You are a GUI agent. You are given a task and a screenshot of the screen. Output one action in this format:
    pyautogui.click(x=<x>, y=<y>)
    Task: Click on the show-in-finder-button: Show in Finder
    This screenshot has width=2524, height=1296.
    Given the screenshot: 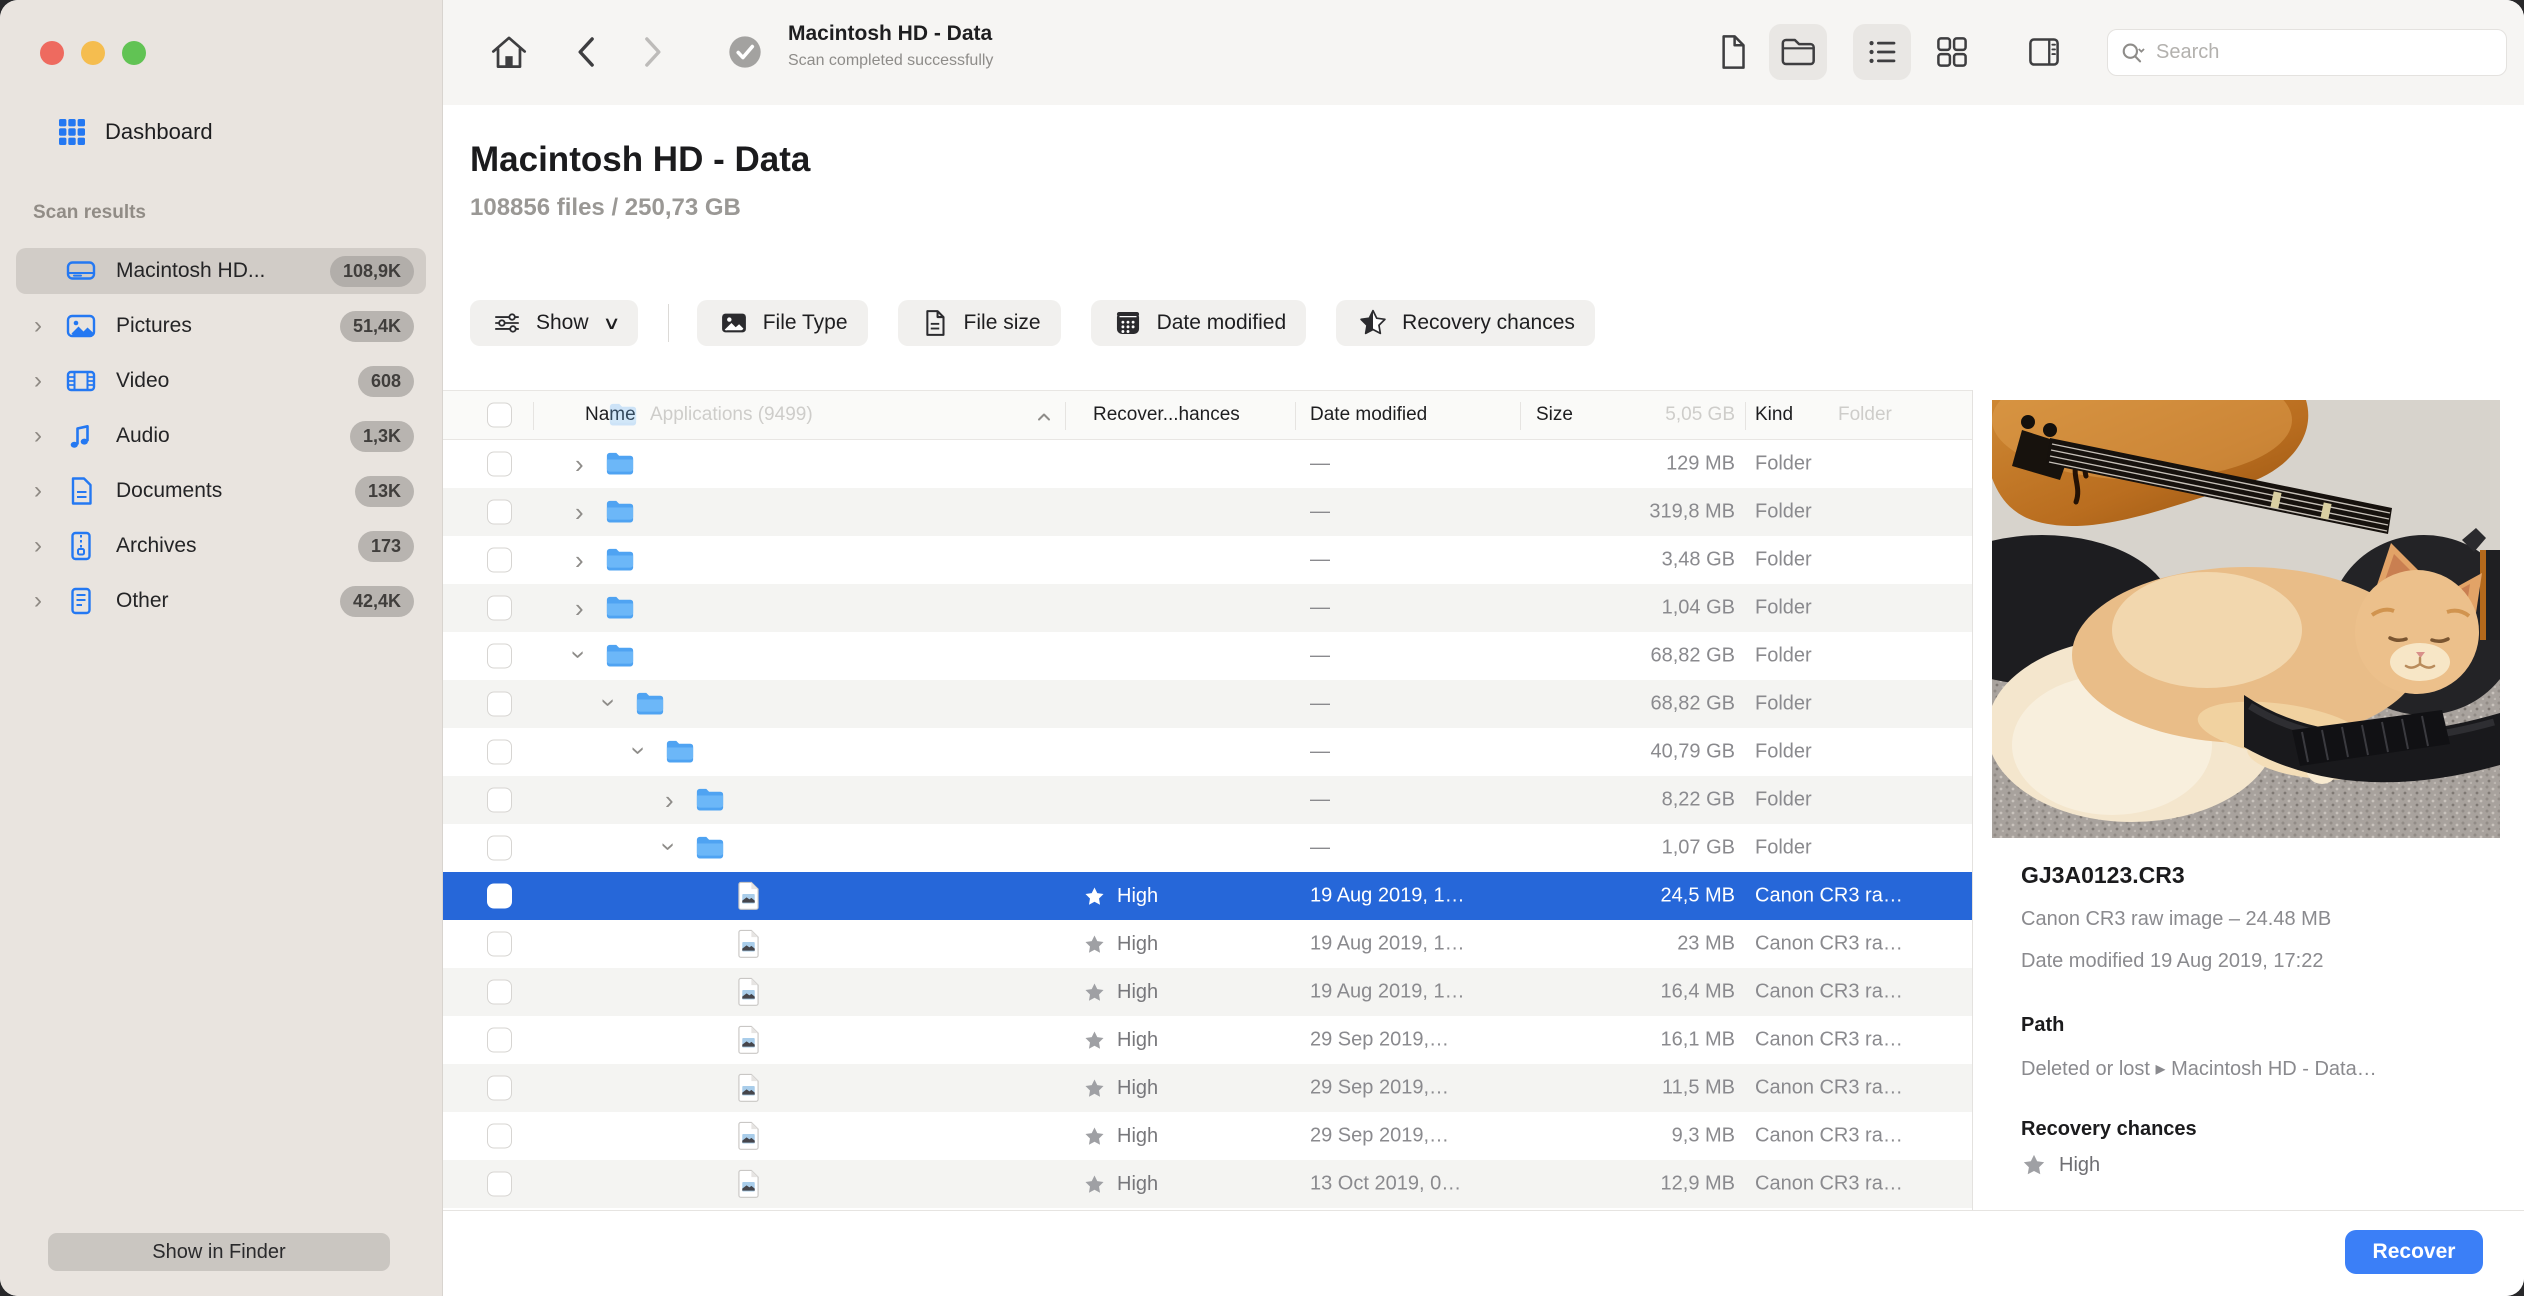 What is the action you would take?
    pyautogui.click(x=219, y=1252)
    